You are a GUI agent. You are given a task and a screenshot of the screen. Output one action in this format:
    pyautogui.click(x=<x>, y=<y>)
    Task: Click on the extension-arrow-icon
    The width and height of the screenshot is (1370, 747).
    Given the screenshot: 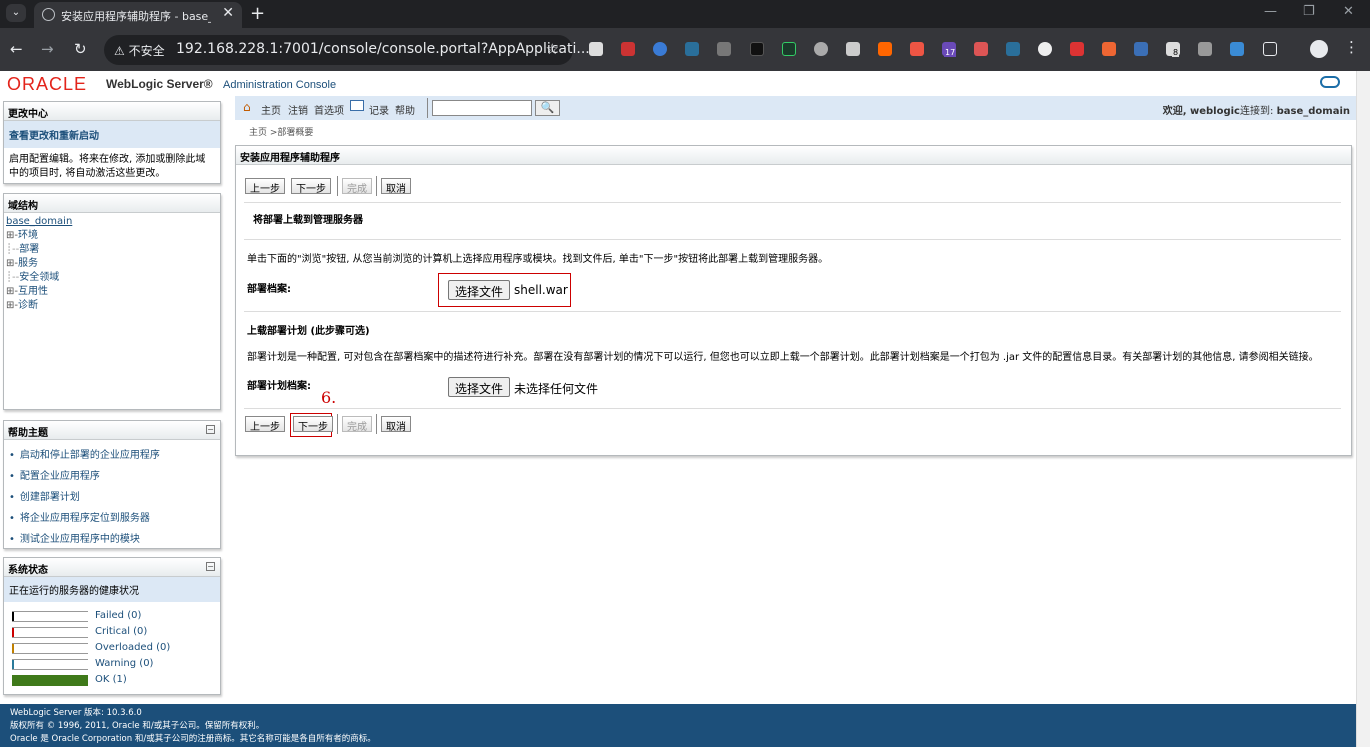 What is the action you would take?
    pyautogui.click(x=1205, y=49)
    